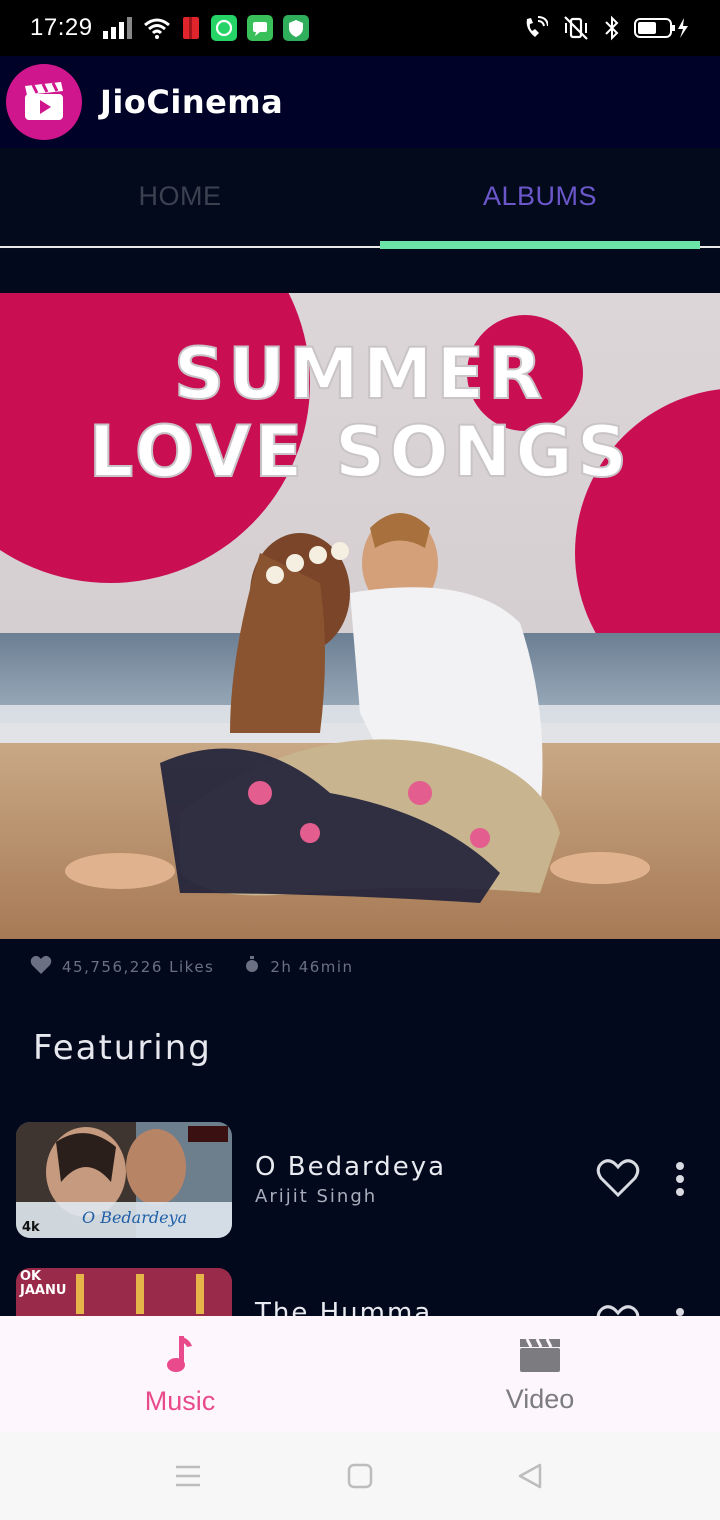 This screenshot has width=720, height=1520. Describe the element at coordinates (360, 452) in the screenshot. I see `banner-title-line2: LOVE SONGS` at that location.